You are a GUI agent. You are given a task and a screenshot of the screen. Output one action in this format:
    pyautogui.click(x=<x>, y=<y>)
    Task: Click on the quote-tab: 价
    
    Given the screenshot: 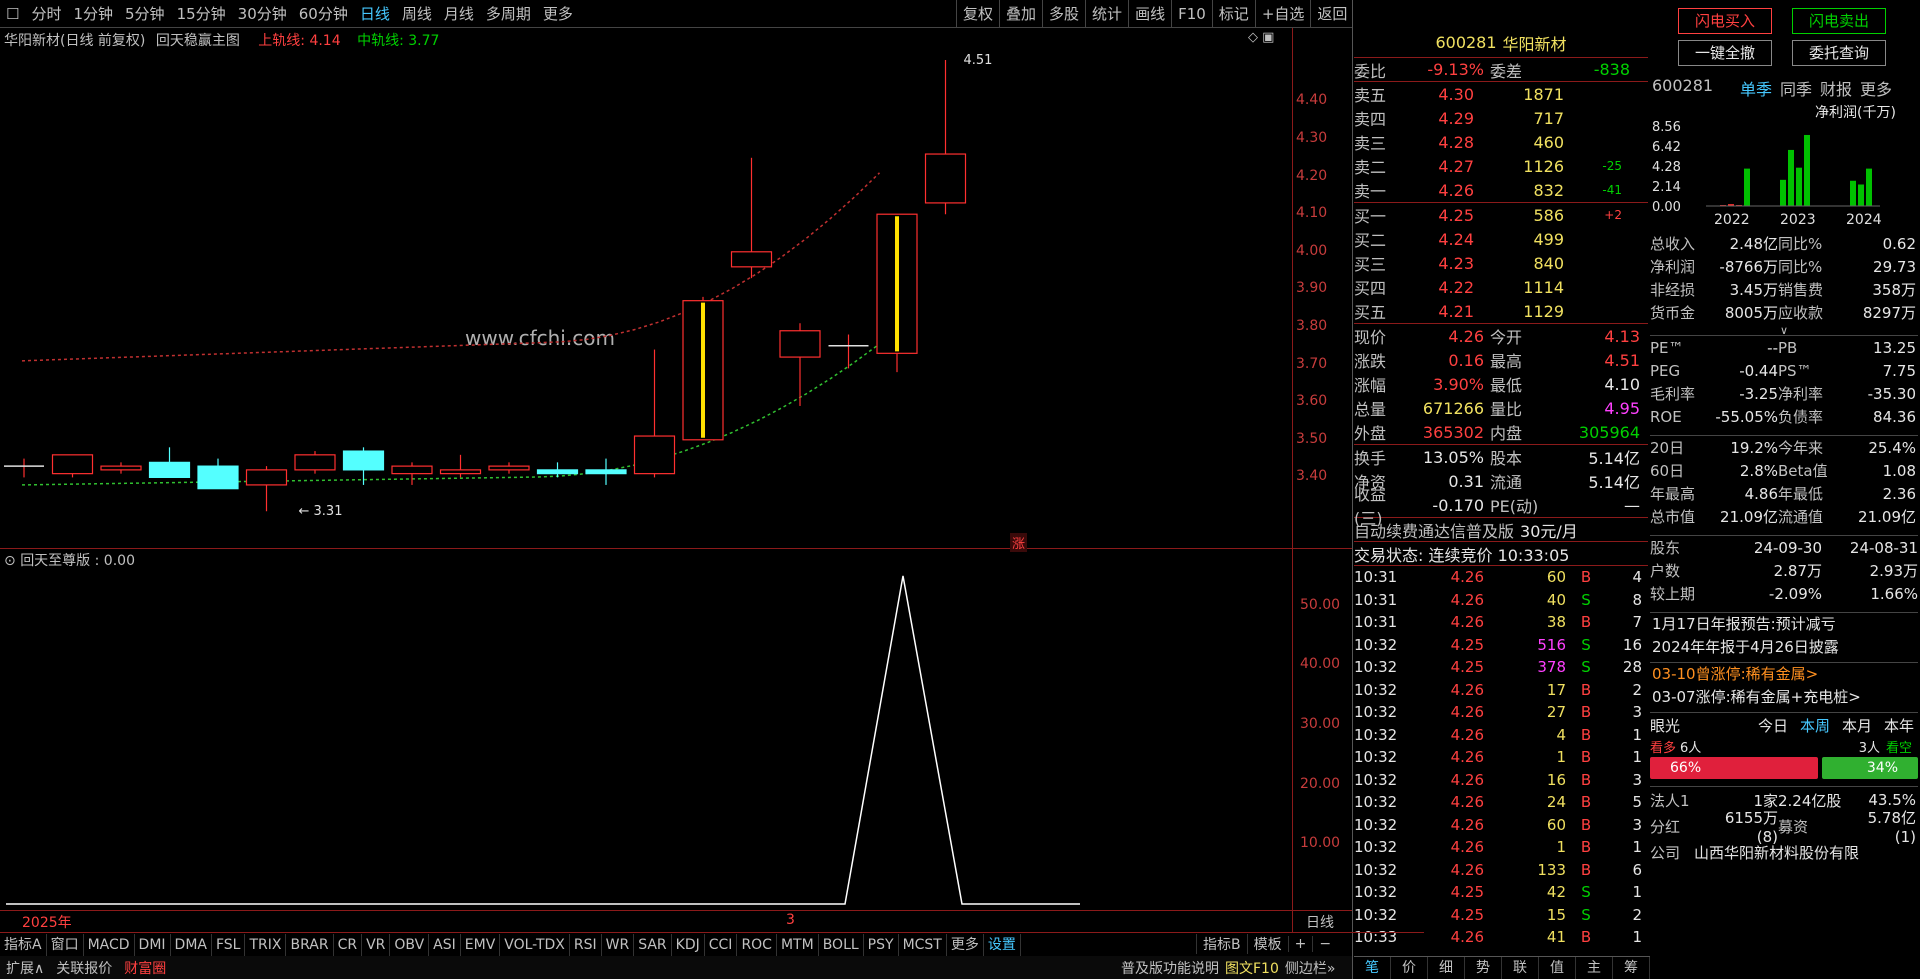 What is the action you would take?
    pyautogui.click(x=1409, y=968)
    